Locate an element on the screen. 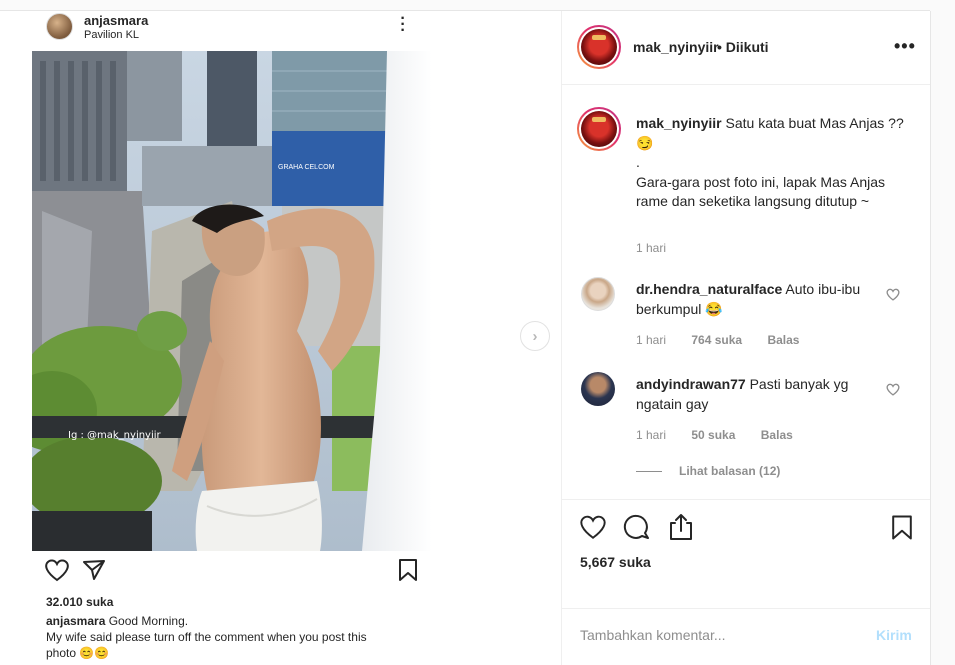  embedded-actions is located at coordinates (232, 571).